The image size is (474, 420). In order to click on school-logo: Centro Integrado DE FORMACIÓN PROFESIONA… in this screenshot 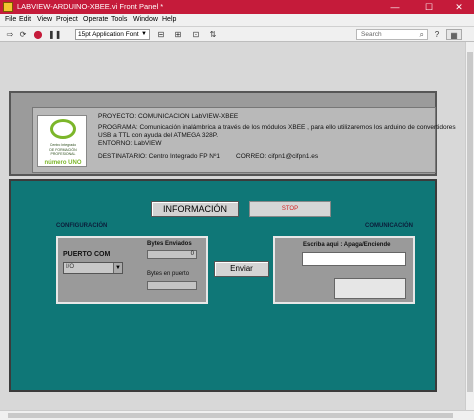, I will do `click(62, 141)`.